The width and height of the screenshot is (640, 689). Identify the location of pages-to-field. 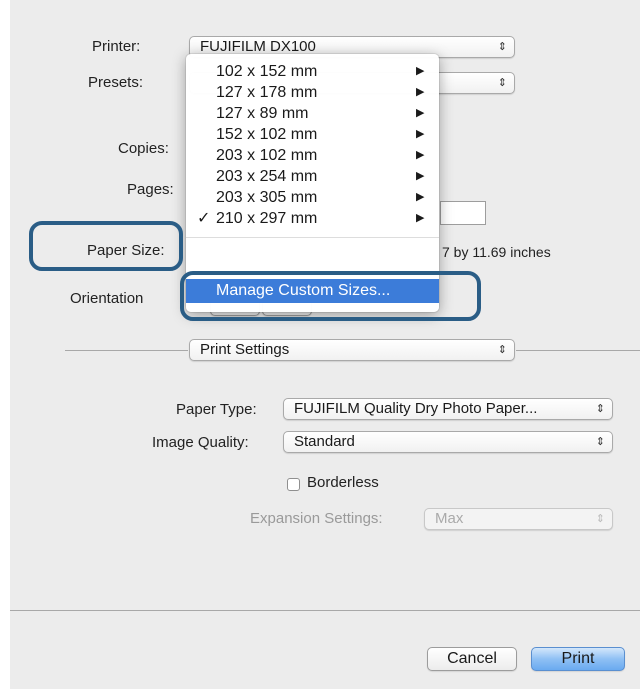
(463, 213).